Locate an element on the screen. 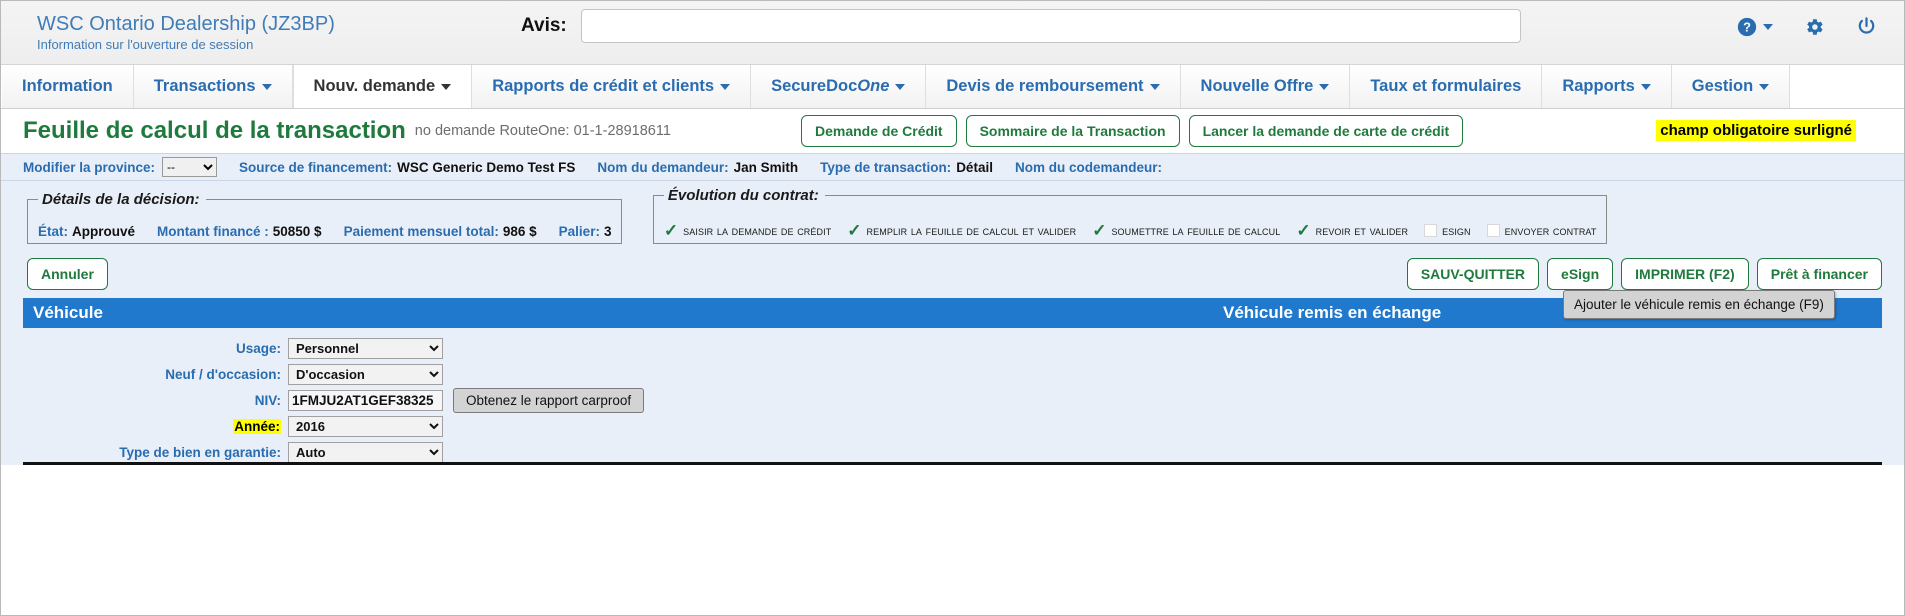 The height and width of the screenshot is (616, 1905). nav-item-taux-formulaires: Taux et formulaires is located at coordinates (1446, 86).